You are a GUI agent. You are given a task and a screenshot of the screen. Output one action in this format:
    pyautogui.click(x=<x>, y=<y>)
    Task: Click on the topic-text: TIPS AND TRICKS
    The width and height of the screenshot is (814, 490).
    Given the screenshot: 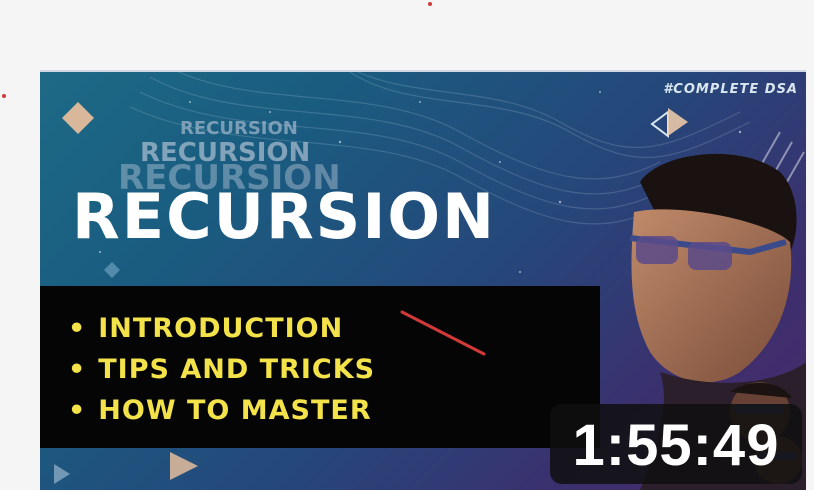 What is the action you would take?
    pyautogui.click(x=237, y=369)
    